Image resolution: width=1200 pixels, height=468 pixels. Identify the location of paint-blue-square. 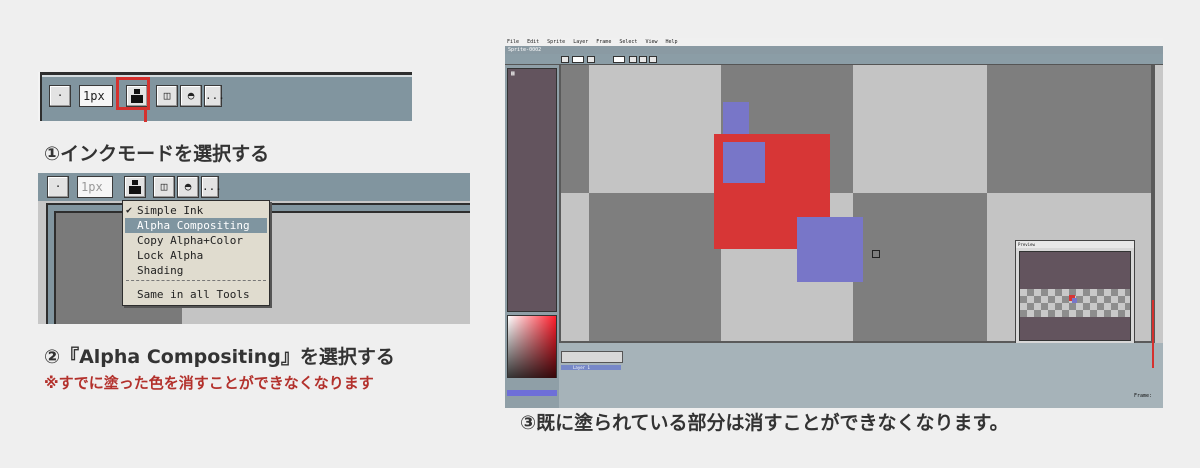
(830, 249).